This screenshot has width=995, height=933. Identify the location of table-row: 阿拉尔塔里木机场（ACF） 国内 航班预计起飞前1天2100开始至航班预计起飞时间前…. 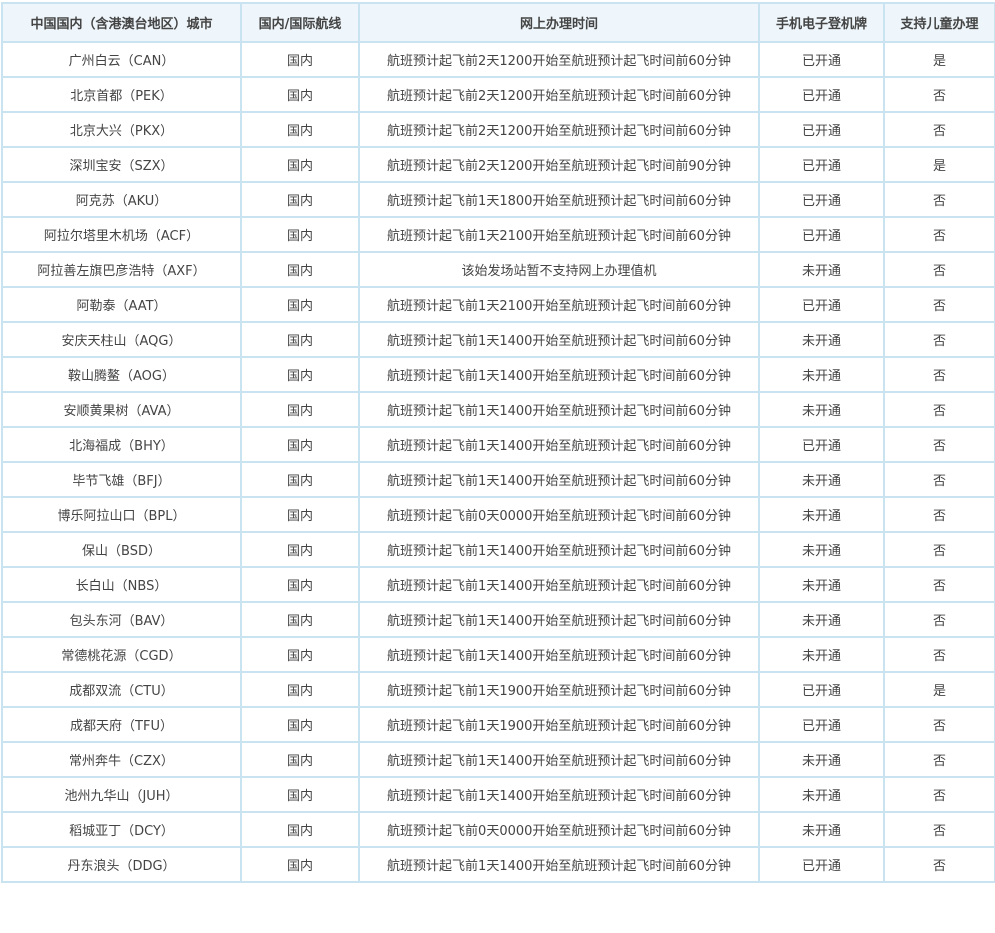
(498, 234).